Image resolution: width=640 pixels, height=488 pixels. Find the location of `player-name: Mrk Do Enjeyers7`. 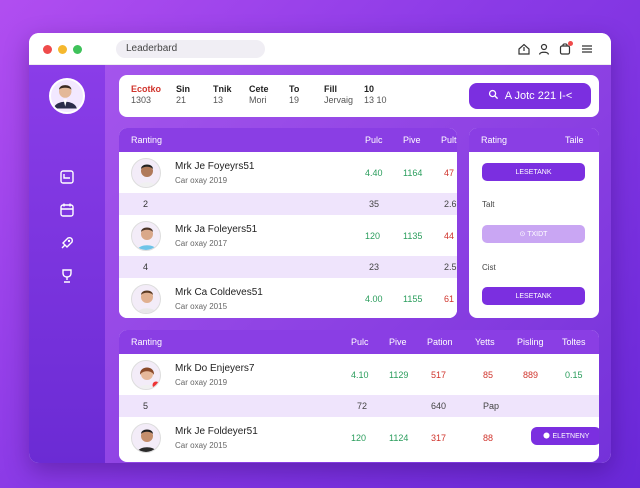

player-name: Mrk Do Enjeyers7 is located at coordinates (215, 368).